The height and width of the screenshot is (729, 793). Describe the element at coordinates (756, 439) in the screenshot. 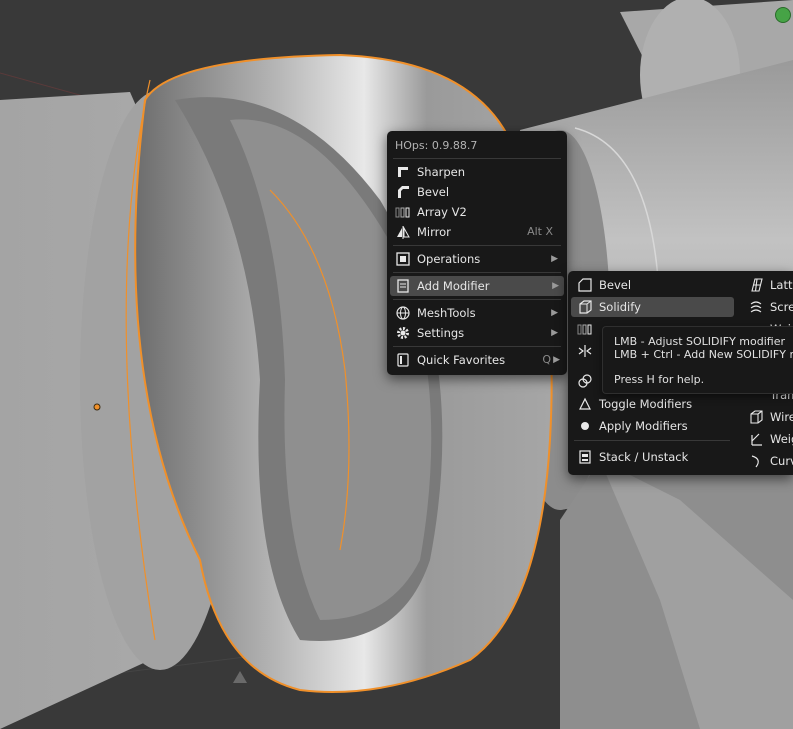

I see `weighted-normal-icon` at that location.